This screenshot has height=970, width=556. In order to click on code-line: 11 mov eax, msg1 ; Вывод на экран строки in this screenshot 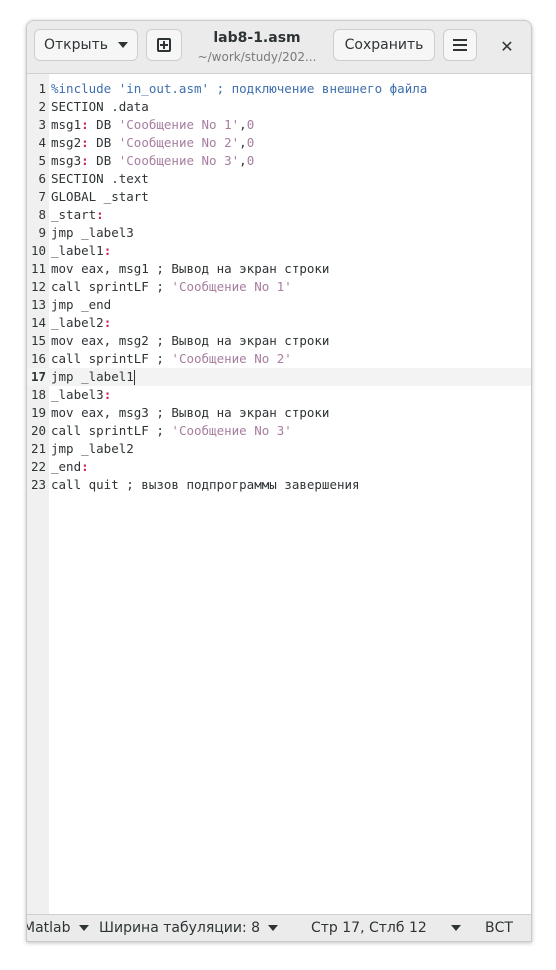, I will do `click(279, 269)`.